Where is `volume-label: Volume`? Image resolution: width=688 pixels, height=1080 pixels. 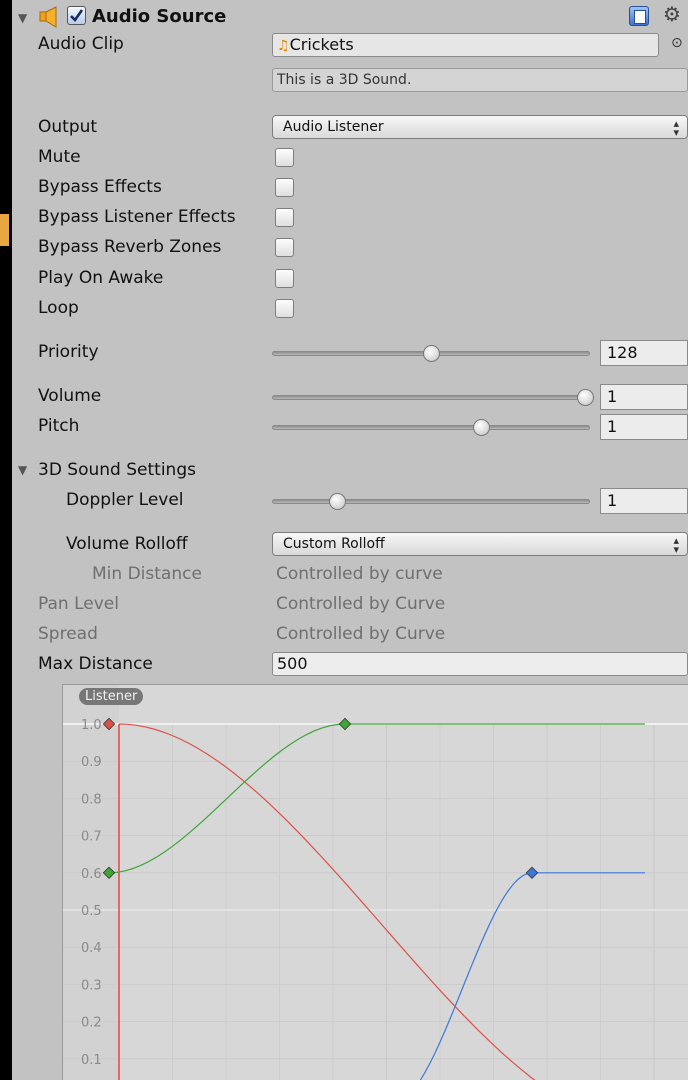 volume-label: Volume is located at coordinates (70, 396).